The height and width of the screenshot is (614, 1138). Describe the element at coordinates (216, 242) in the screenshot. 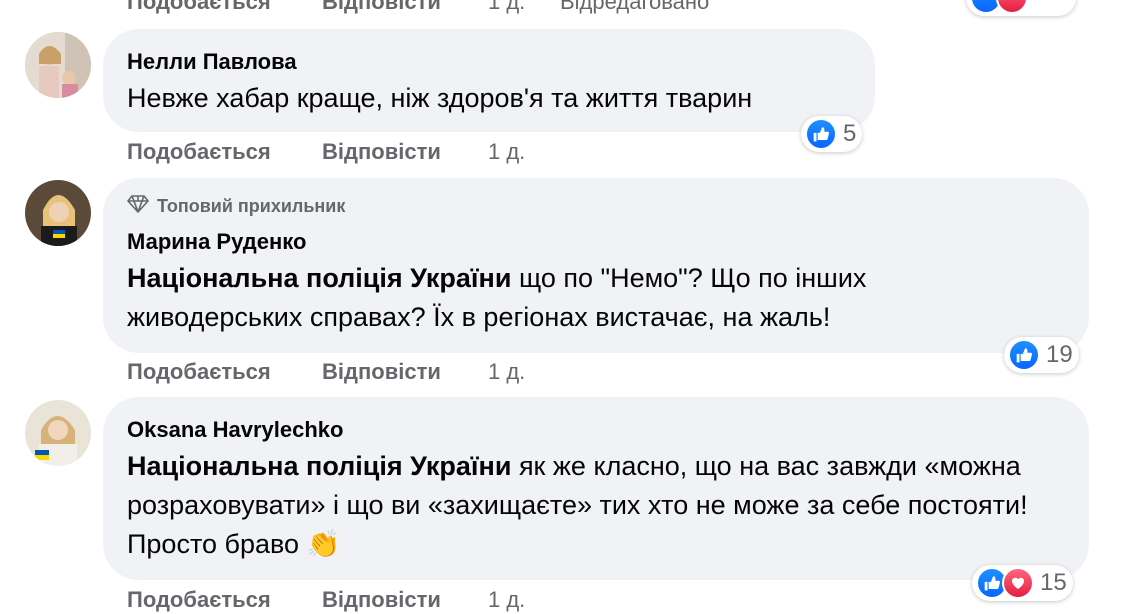

I see `comment-author: Марина Руденко` at that location.